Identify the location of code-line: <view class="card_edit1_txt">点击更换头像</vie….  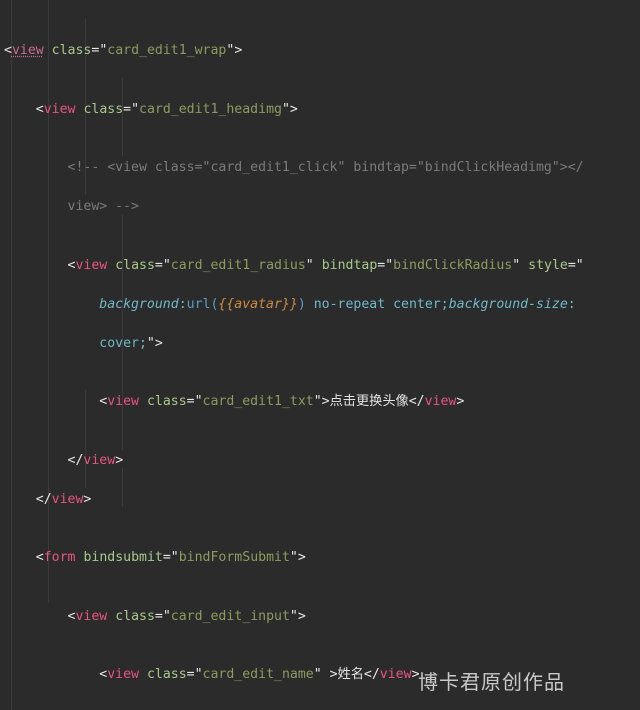
(282, 401).